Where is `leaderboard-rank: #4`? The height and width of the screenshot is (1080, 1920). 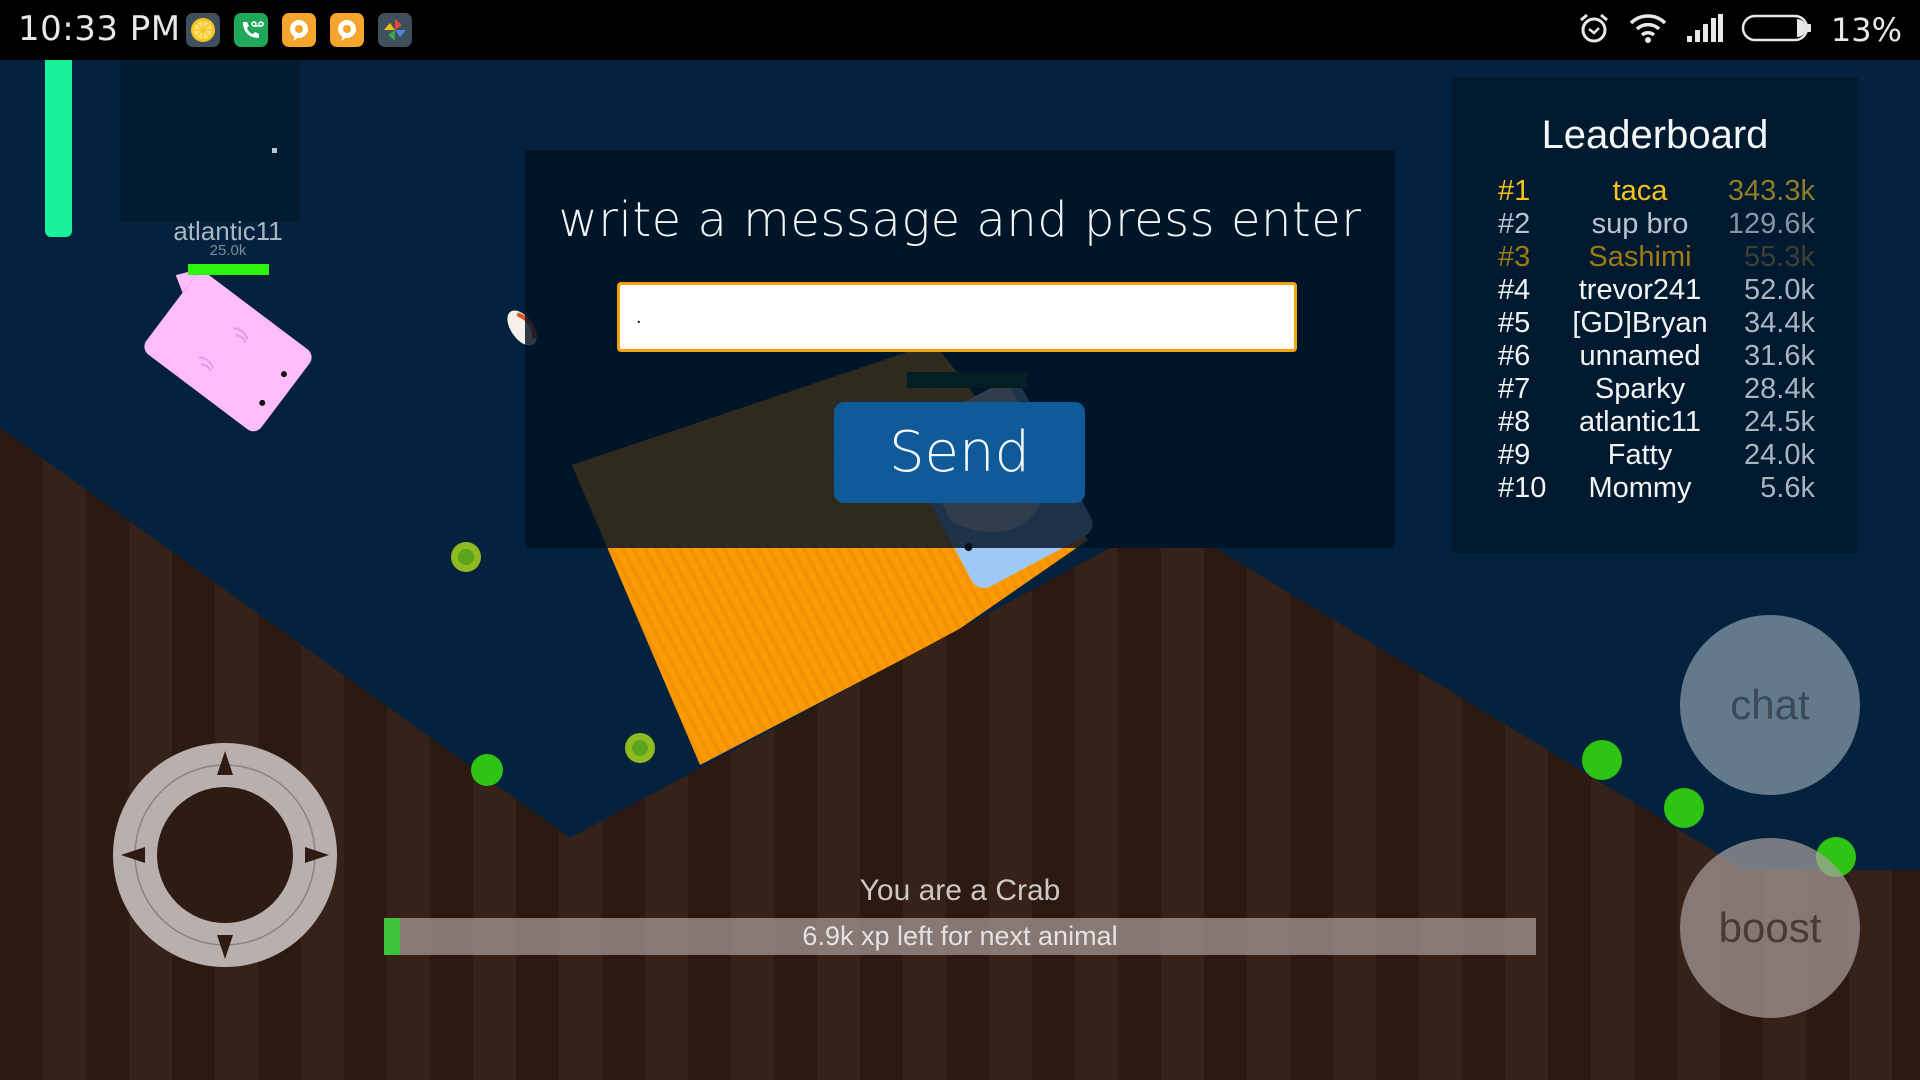
leaderboard-rank: #4 is located at coordinates (1514, 290).